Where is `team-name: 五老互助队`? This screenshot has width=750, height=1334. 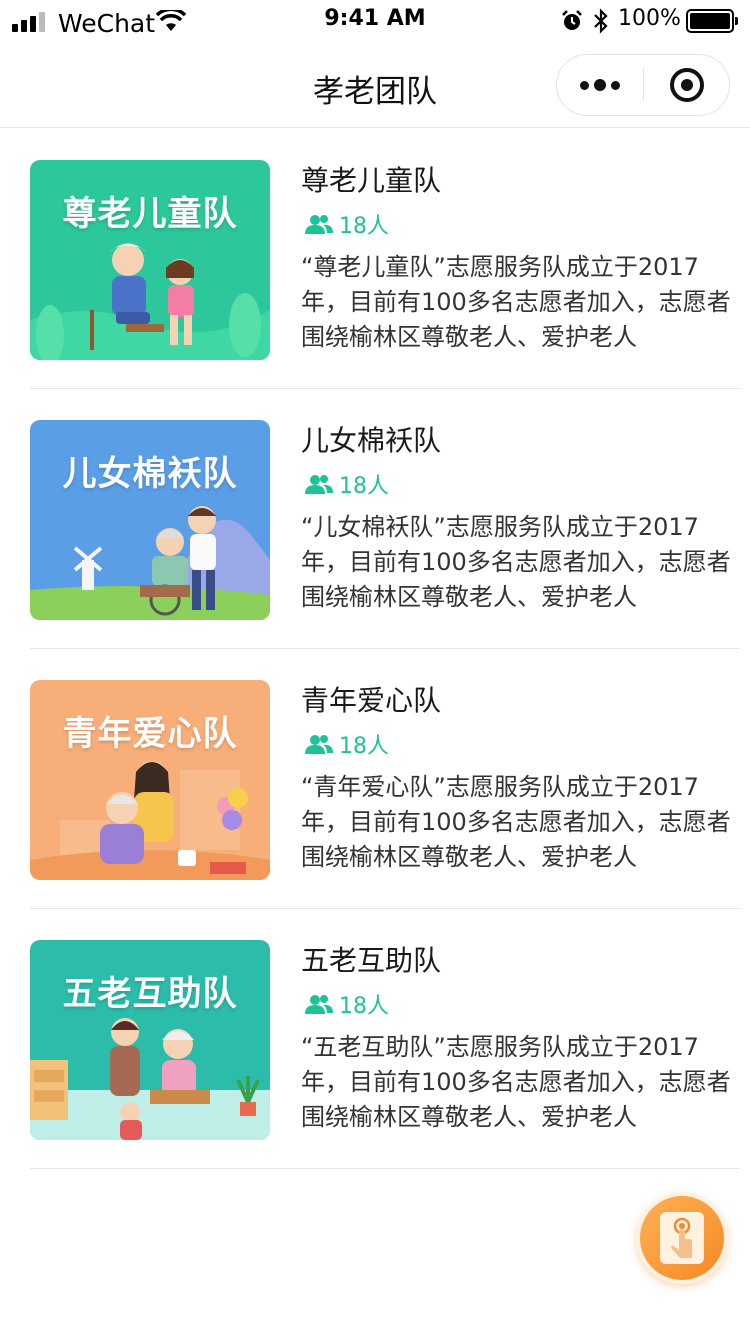
team-name: 五老互助队 is located at coordinates (371, 960).